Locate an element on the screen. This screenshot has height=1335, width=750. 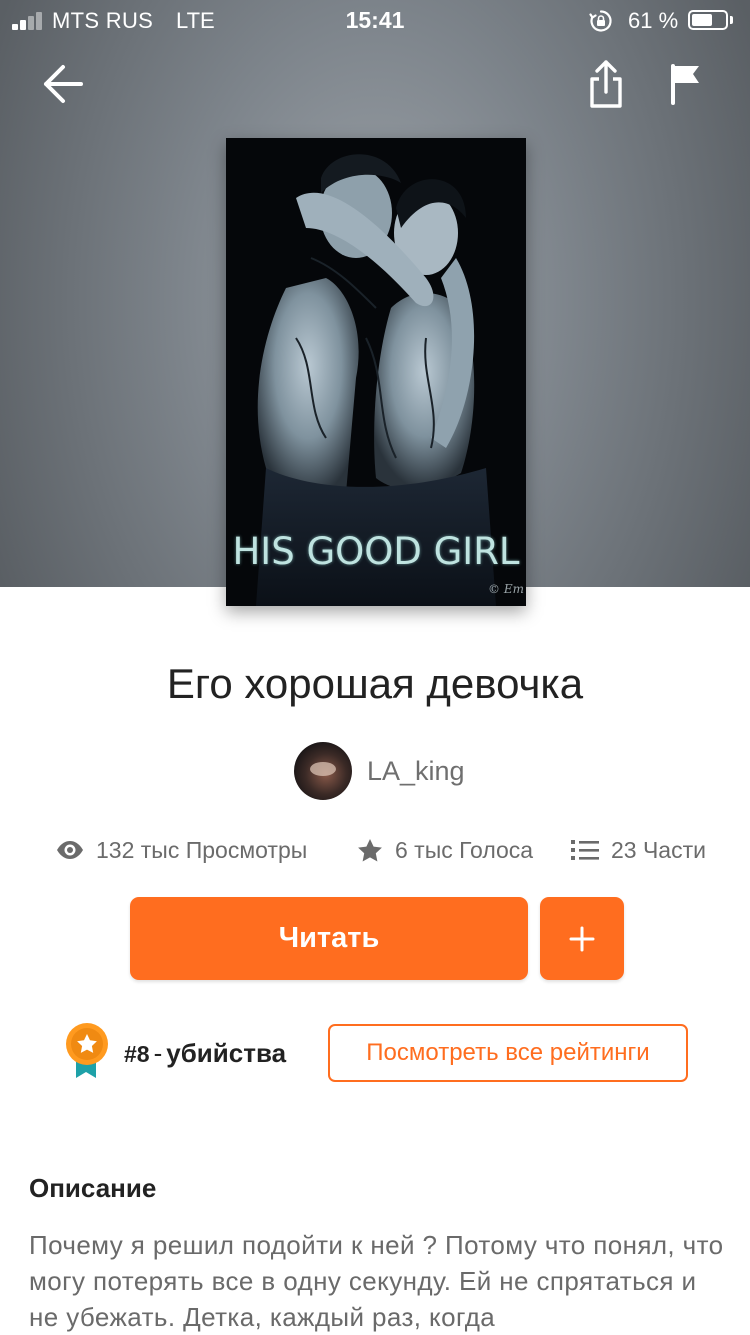
battery-level is located at coordinates (702, 20).